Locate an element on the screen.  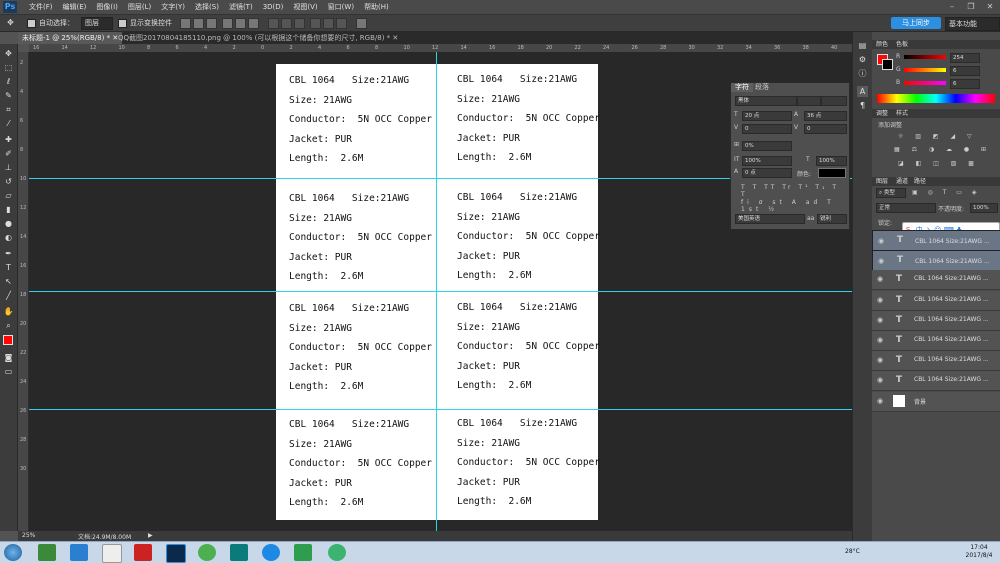
font-weight-select is located at coordinates (834, 101).